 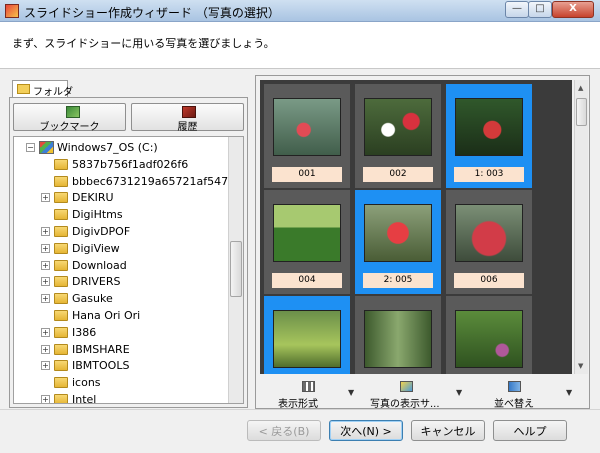 I want to click on instruction-header: まず、スライドショーに用いる写真を選びましょう。, so click(x=300, y=45).